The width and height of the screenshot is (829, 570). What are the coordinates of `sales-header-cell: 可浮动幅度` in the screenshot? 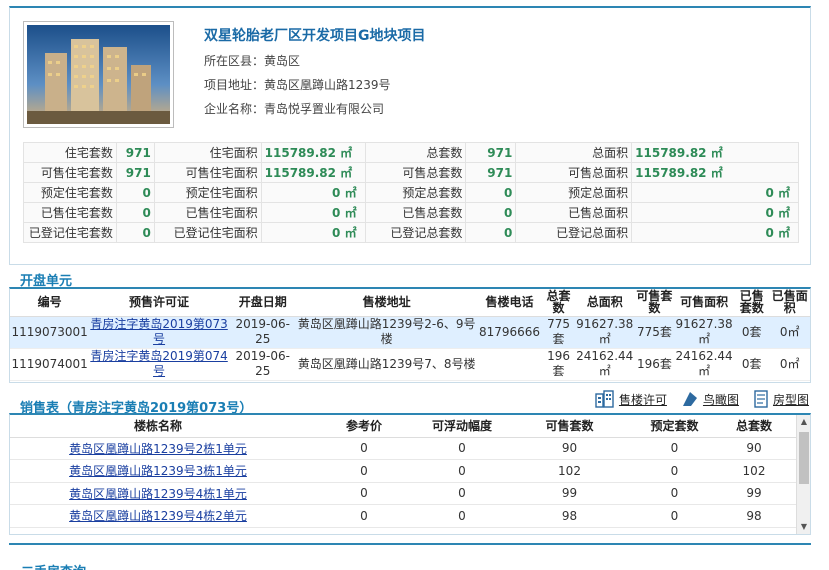 It's located at (462, 426).